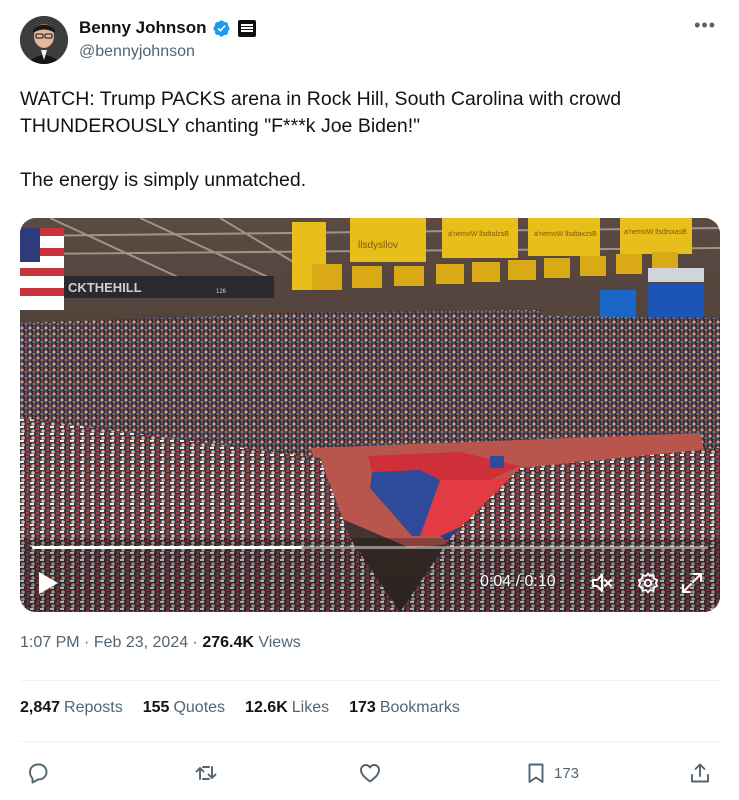 This screenshot has width=739, height=800. I want to click on repost-icon, so click(206, 773).